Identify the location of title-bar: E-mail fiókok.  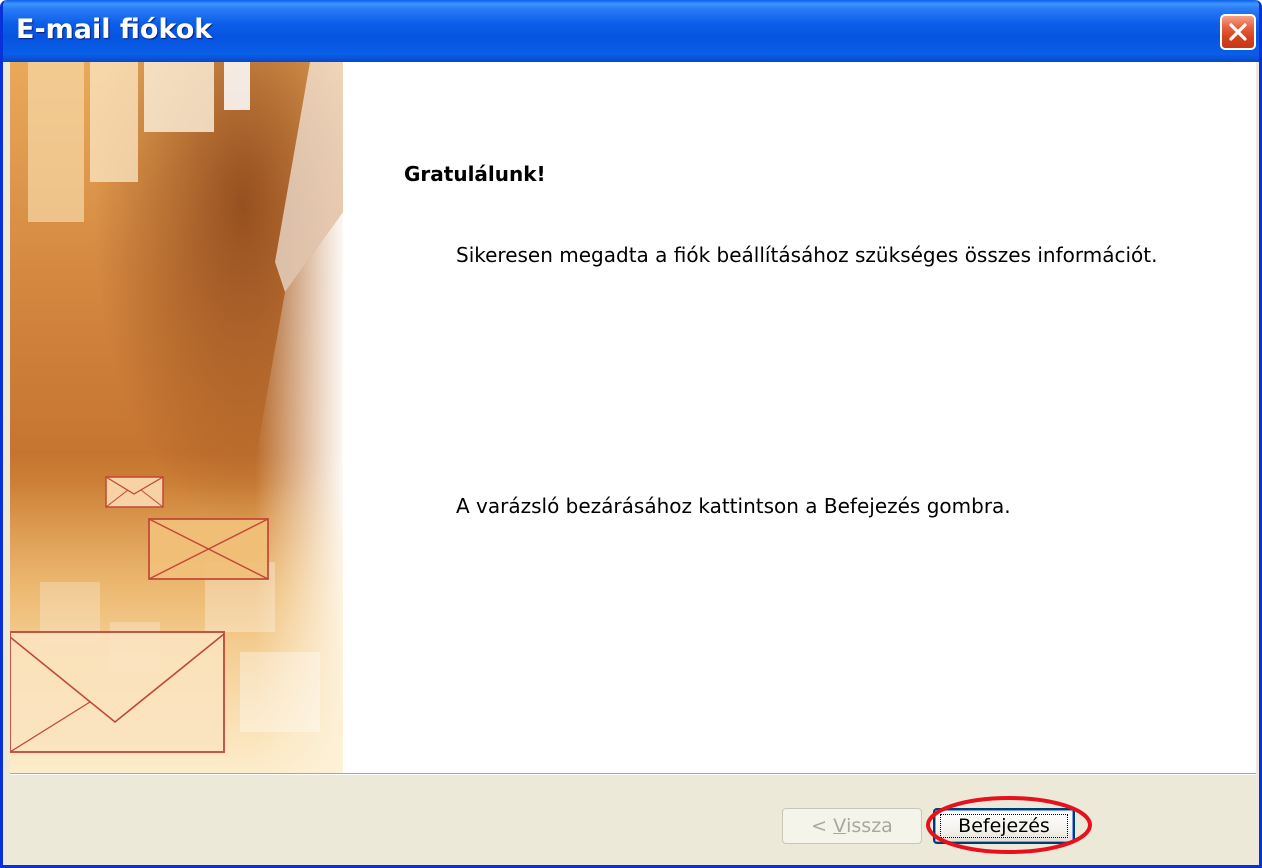
(631, 31).